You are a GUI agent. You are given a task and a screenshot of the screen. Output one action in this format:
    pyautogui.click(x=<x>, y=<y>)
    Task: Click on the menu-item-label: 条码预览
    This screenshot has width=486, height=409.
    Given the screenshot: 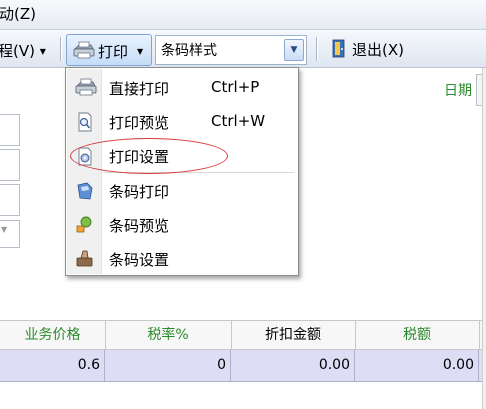 What is the action you would take?
    pyautogui.click(x=139, y=226)
    